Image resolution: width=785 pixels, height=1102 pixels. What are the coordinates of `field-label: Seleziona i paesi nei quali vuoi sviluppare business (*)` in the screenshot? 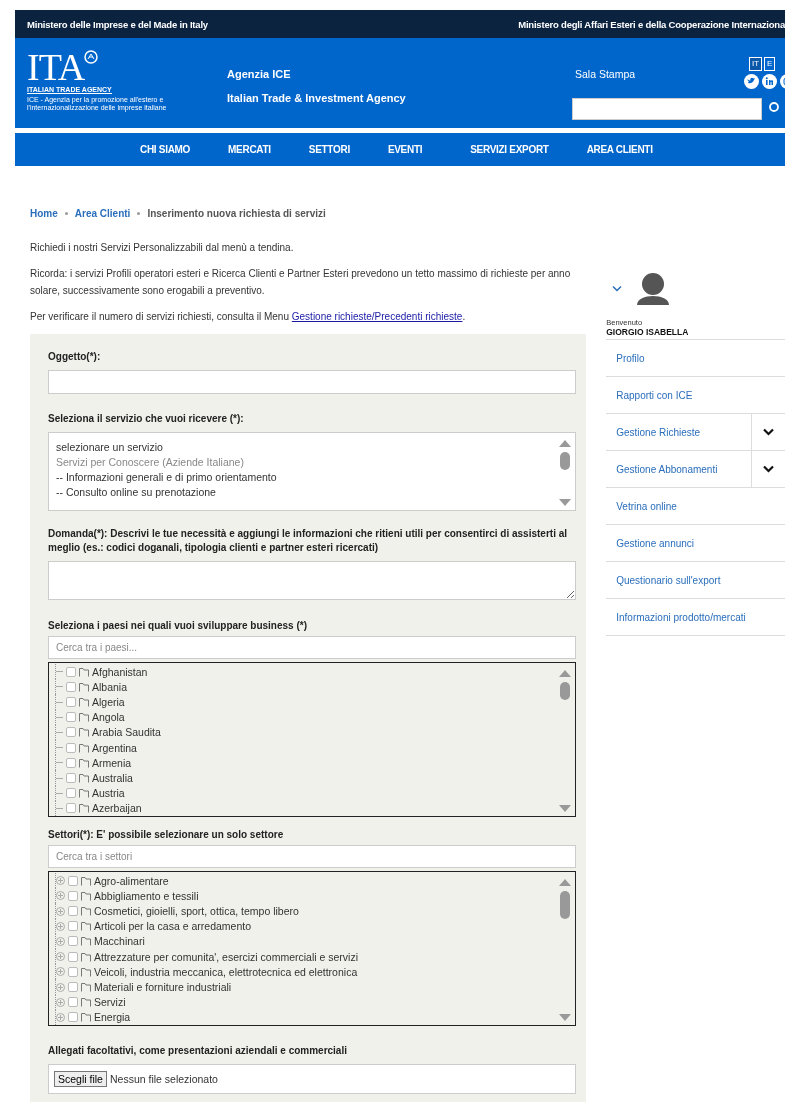 It's located at (178, 625).